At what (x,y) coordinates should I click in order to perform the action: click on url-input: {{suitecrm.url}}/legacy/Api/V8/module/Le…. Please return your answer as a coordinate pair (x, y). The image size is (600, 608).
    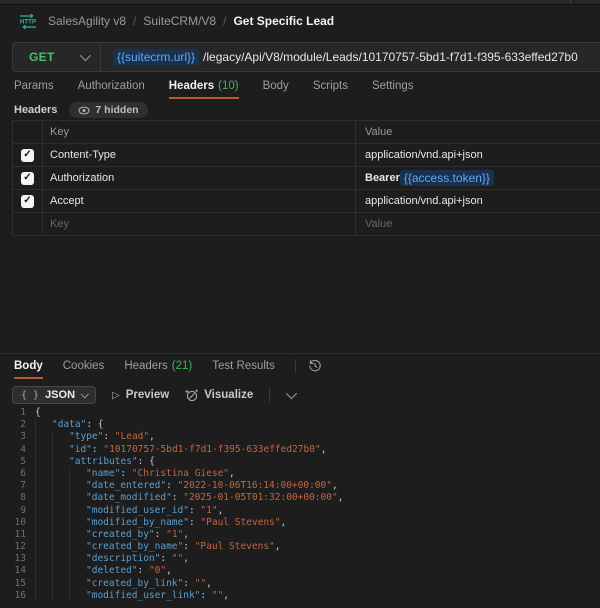
    Looking at the image, I should click on (350, 57).